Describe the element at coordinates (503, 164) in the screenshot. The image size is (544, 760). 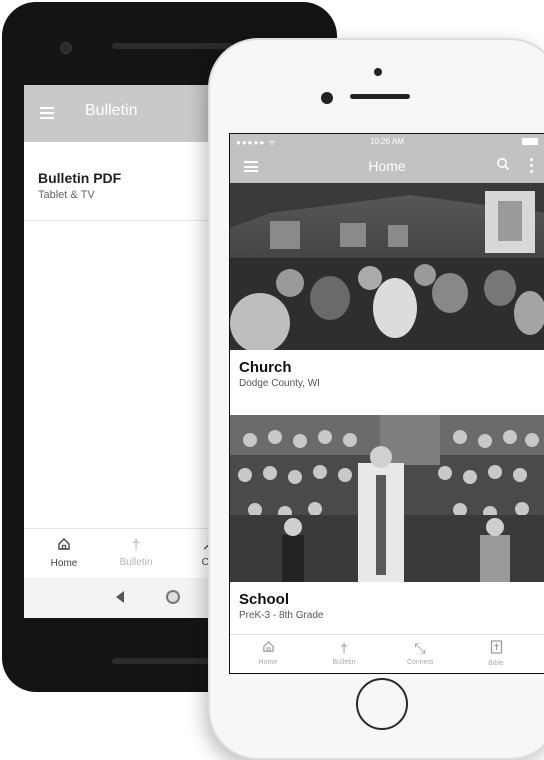
I see `search-icon` at that location.